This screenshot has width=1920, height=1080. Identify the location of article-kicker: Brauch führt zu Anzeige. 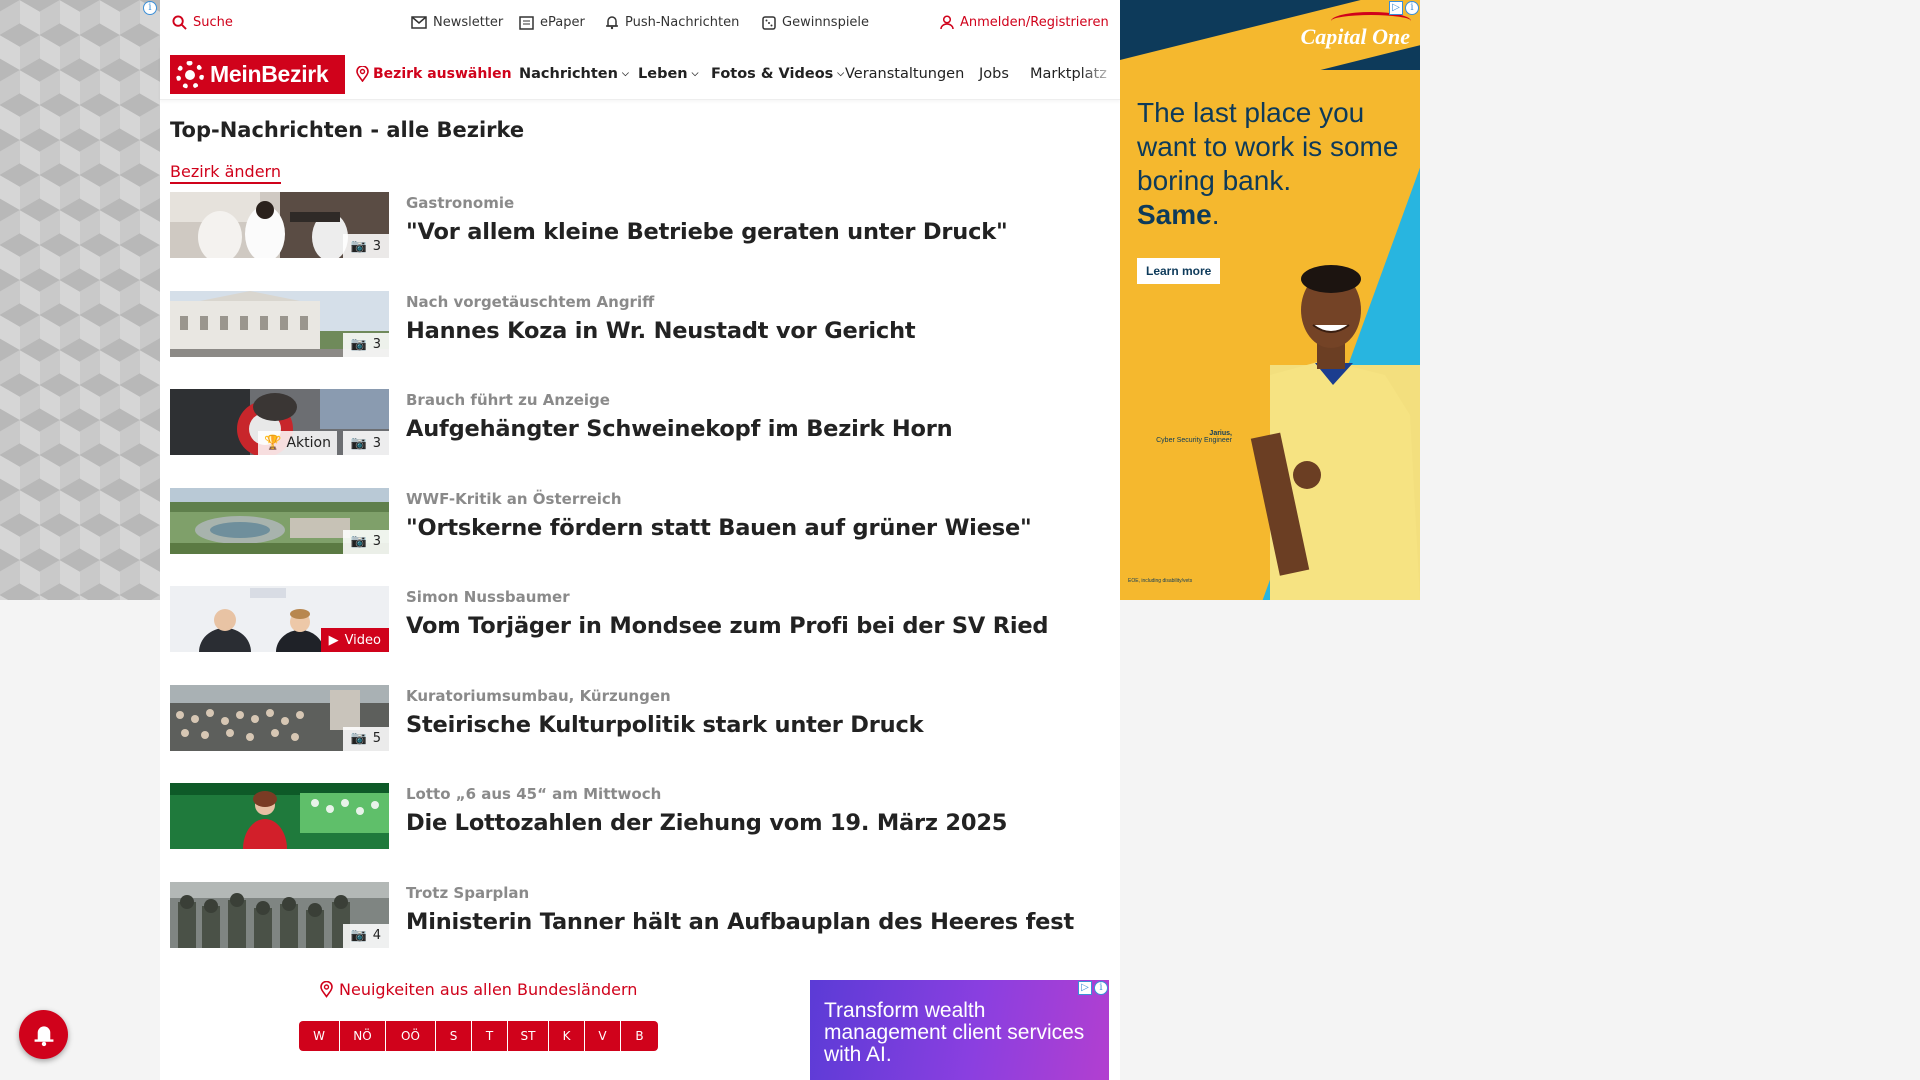
(508, 400).